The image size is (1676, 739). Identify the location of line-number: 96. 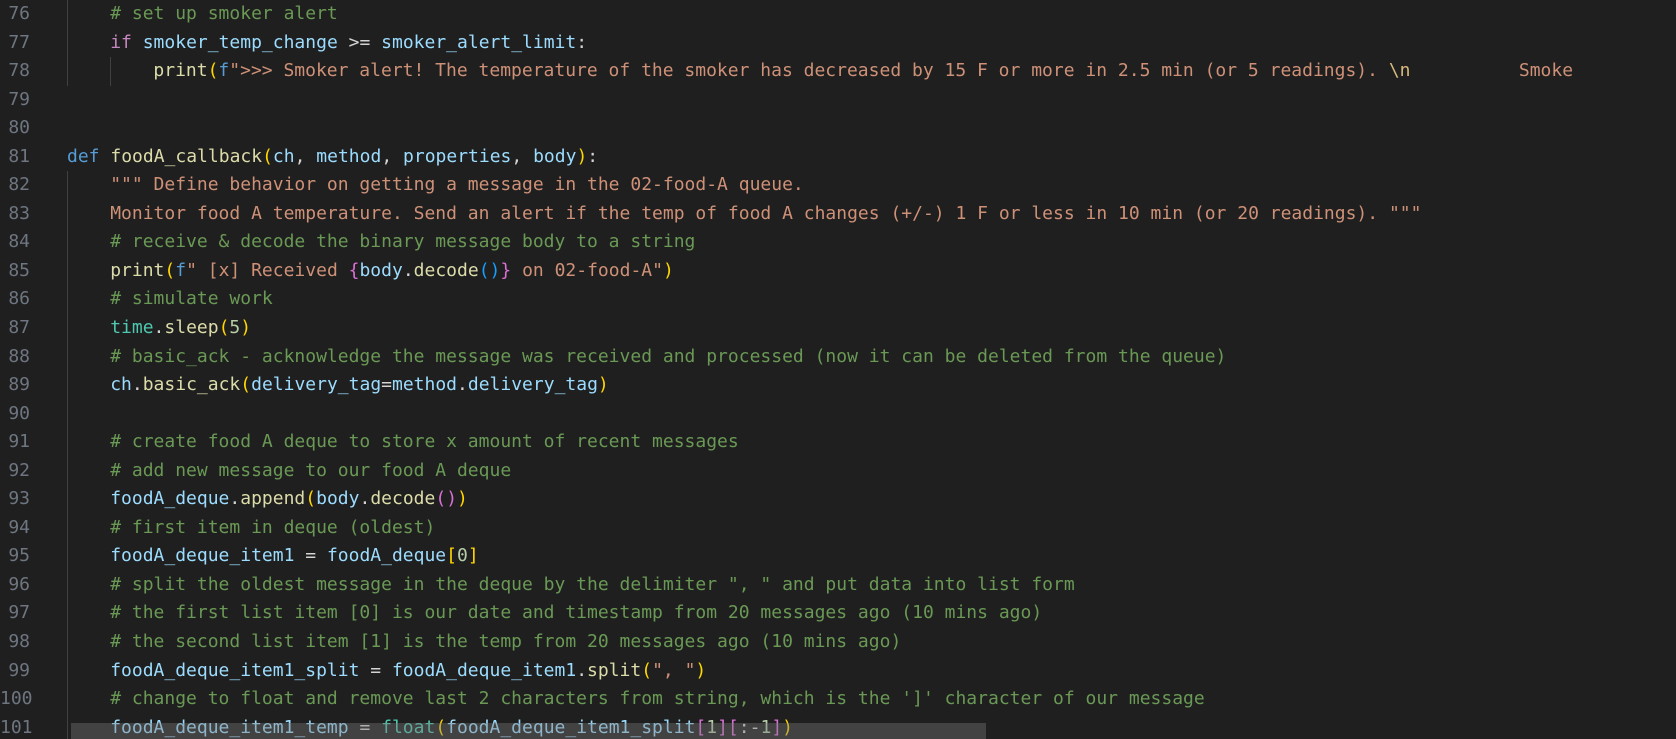
(19, 584).